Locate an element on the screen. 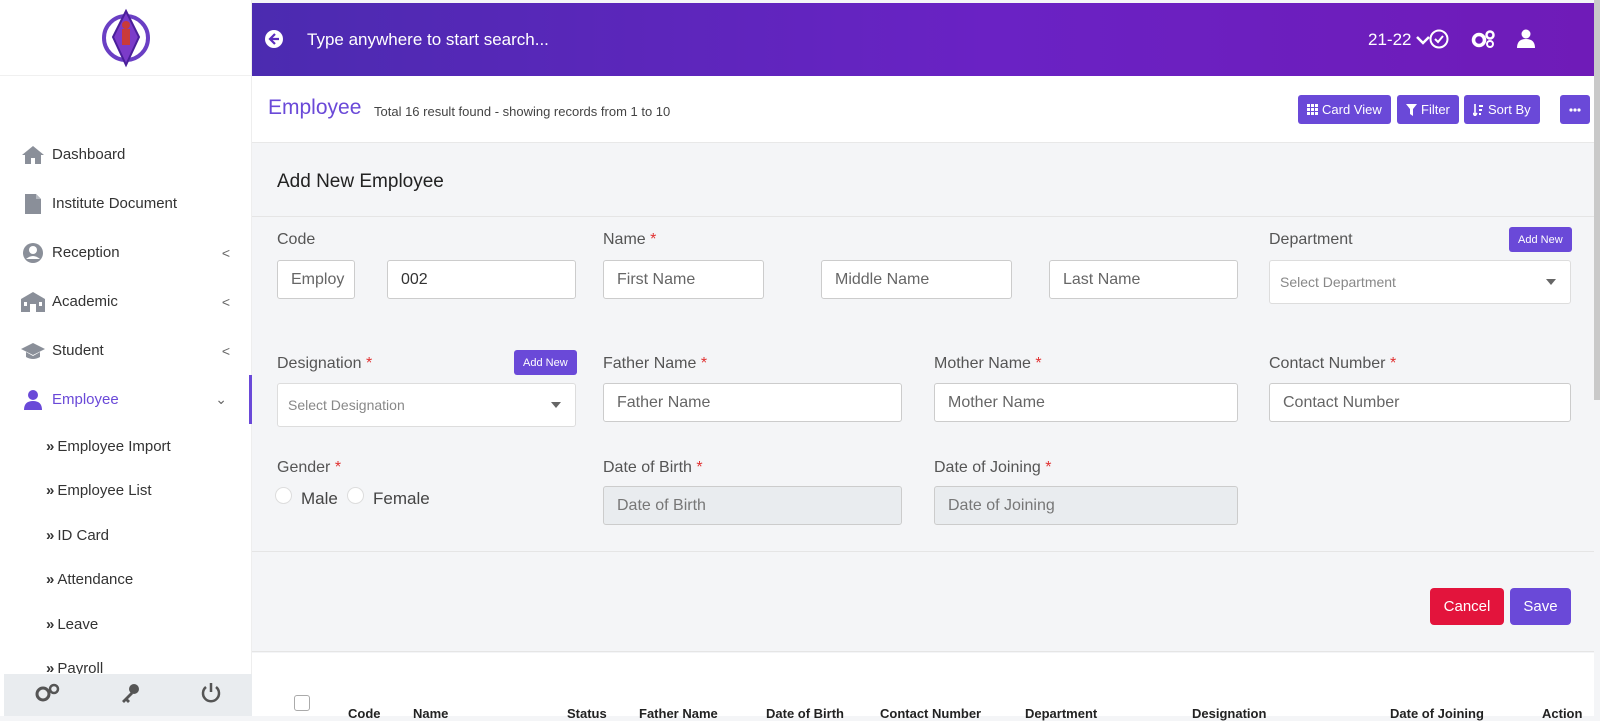  sidebar-subitem-label: Attendance is located at coordinates (95, 580).